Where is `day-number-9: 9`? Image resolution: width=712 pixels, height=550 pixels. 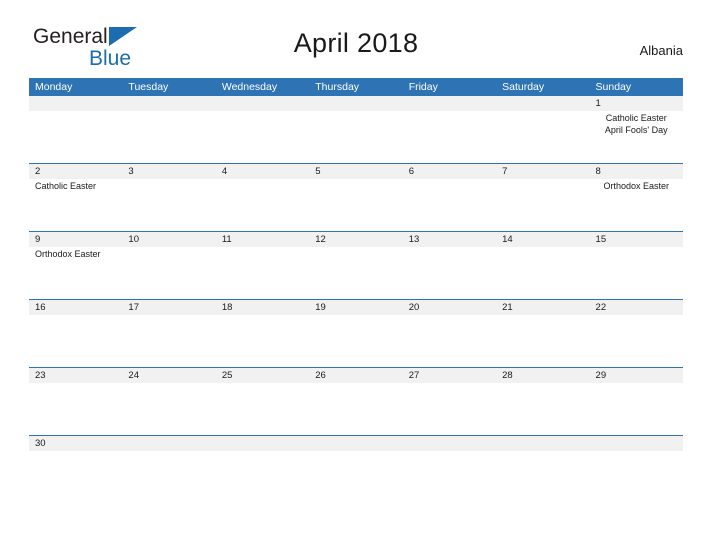 day-number-9: 9 is located at coordinates (75, 239).